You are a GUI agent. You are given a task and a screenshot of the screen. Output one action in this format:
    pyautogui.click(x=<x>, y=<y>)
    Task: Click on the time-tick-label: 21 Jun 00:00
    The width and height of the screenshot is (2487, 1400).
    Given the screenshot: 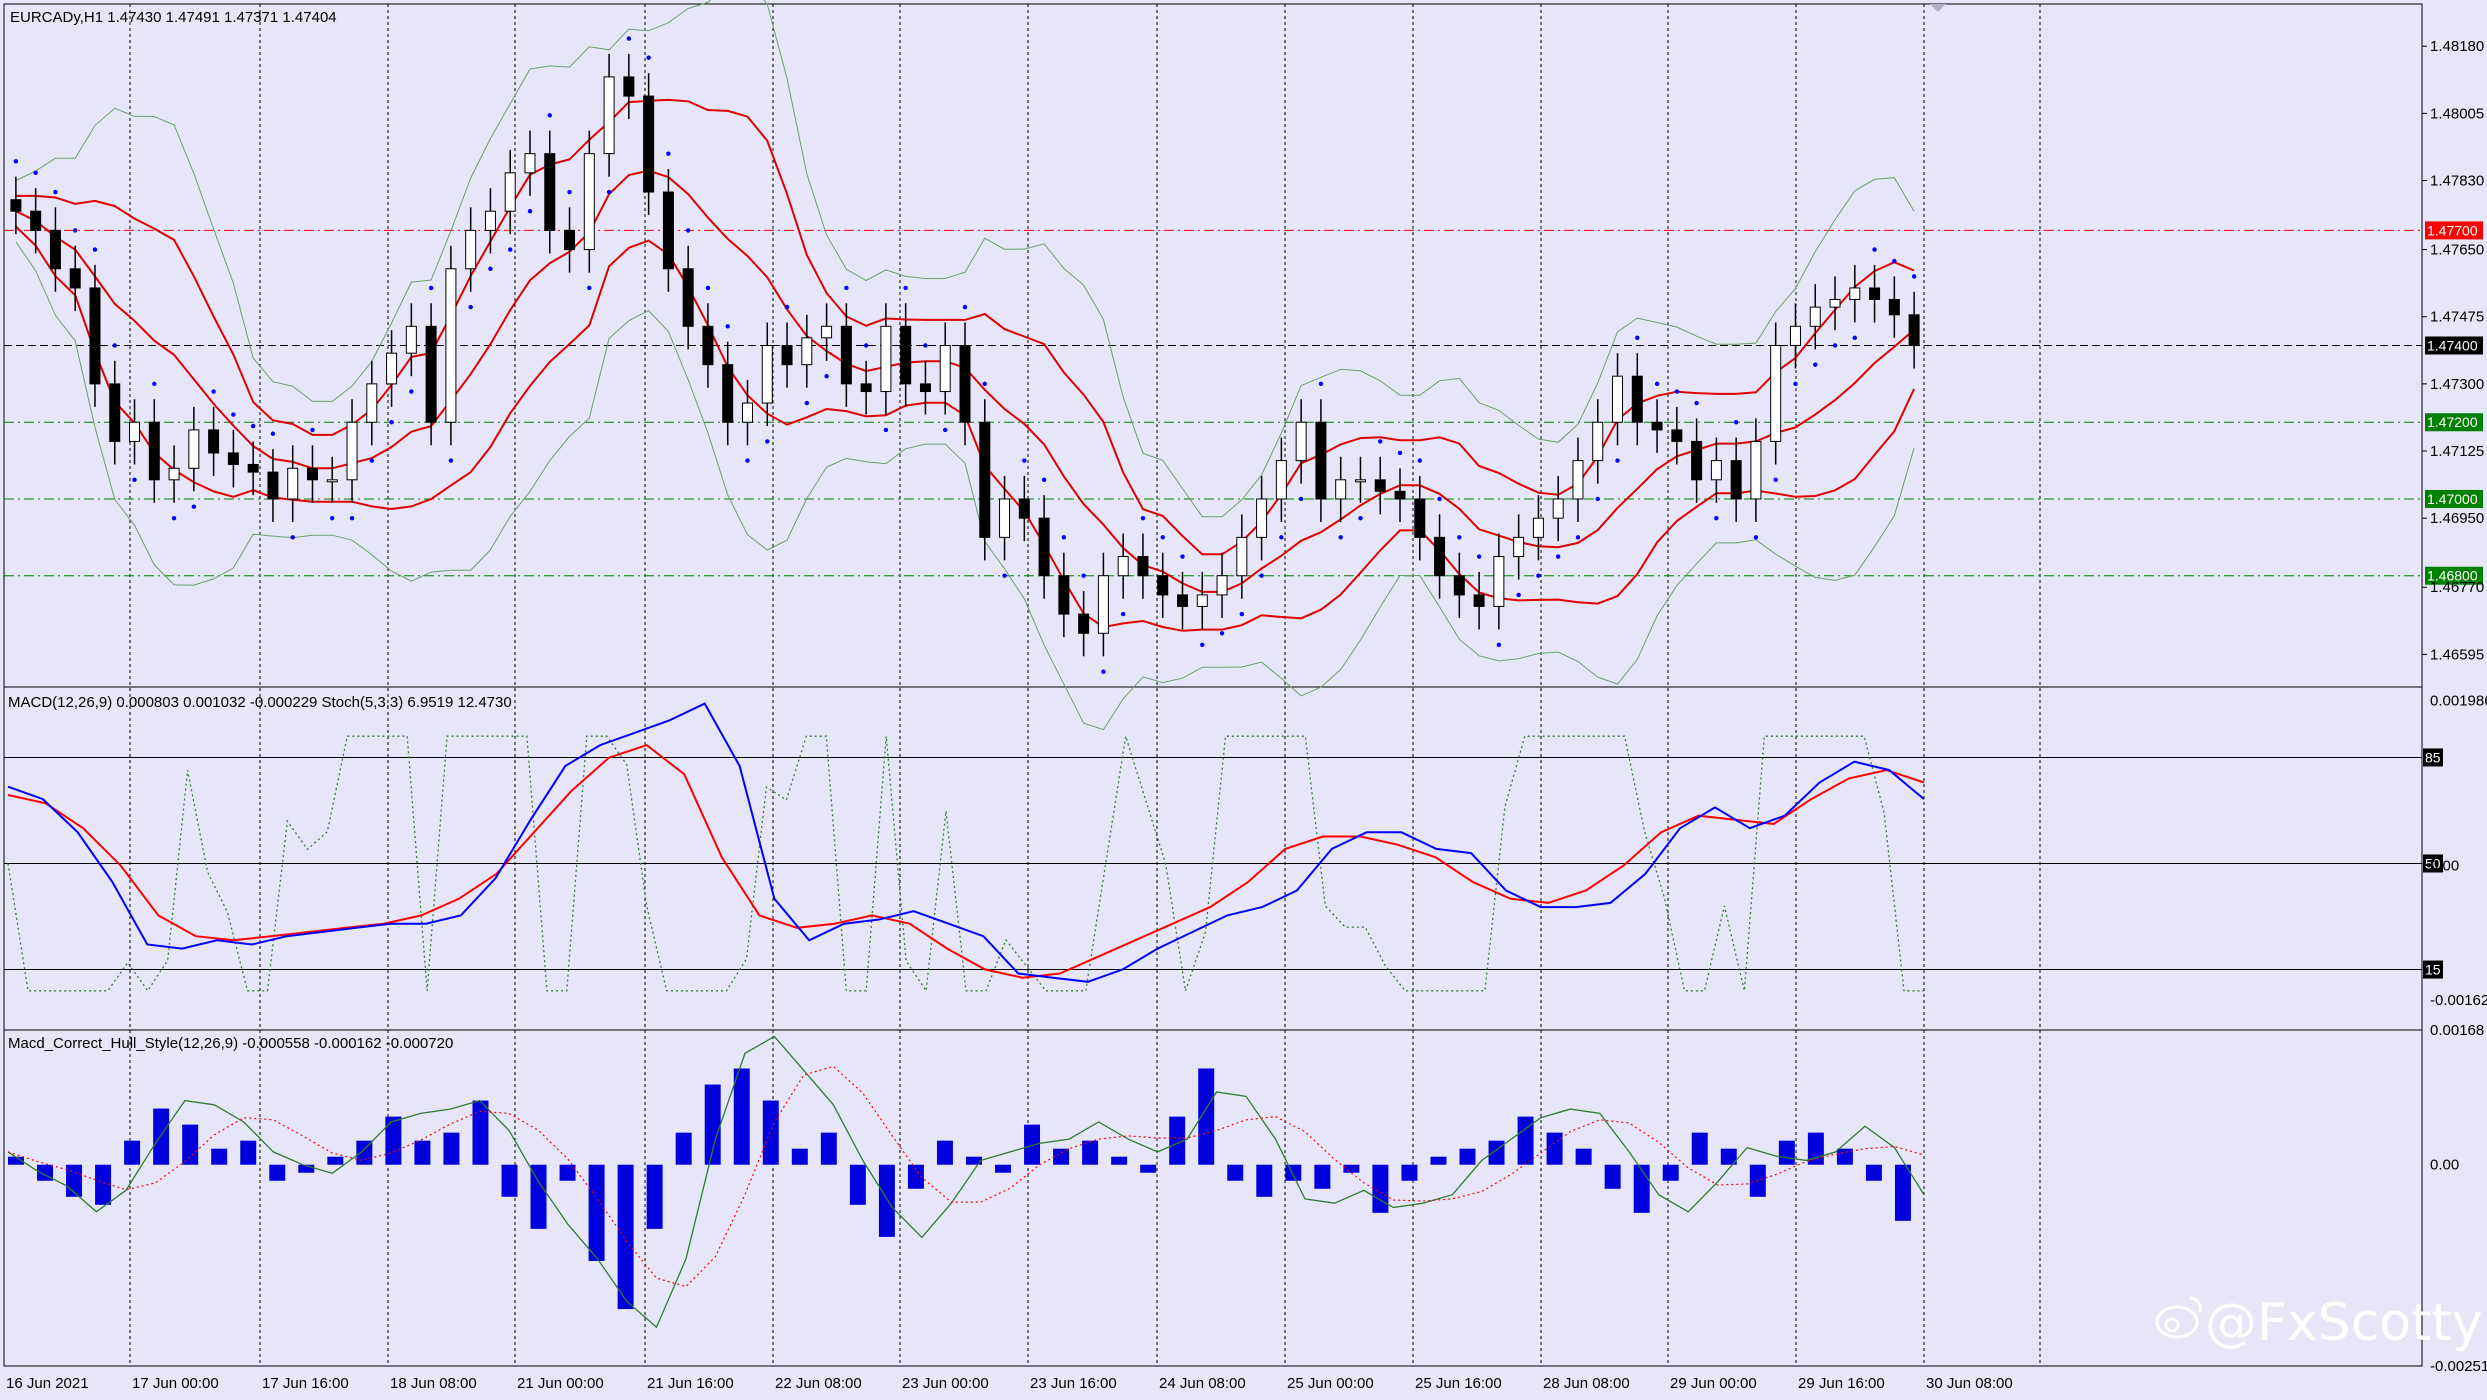 What is the action you would take?
    pyautogui.click(x=560, y=1383)
    